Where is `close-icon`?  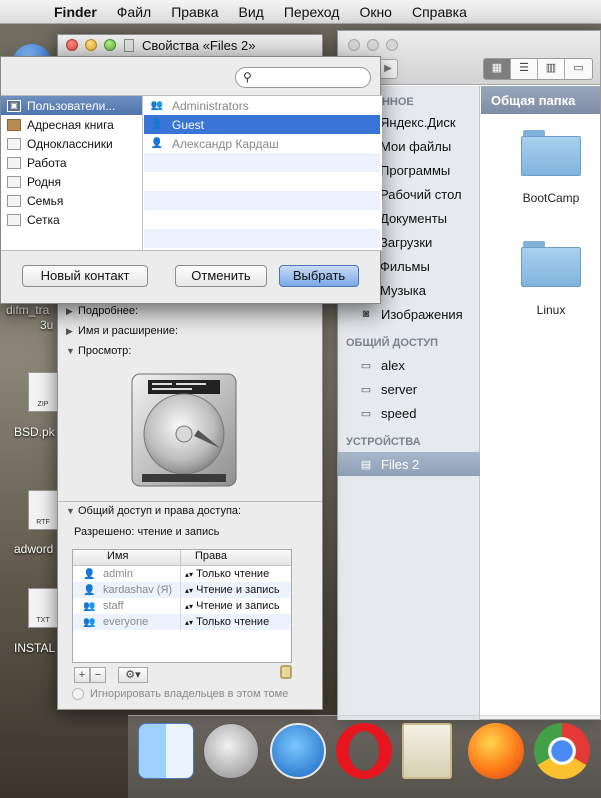
close-icon is located at coordinates (354, 45).